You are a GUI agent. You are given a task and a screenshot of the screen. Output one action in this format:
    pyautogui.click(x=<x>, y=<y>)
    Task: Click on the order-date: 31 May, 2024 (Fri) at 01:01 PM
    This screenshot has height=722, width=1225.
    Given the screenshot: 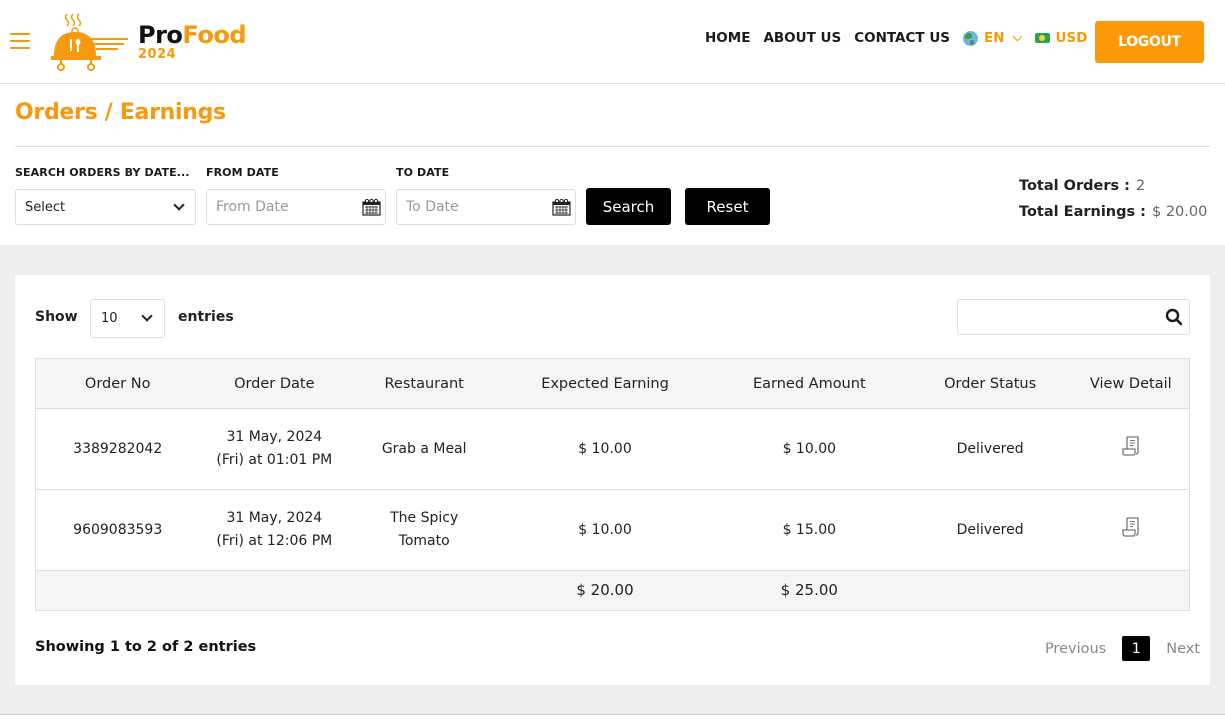 What is the action you would take?
    pyautogui.click(x=274, y=449)
    